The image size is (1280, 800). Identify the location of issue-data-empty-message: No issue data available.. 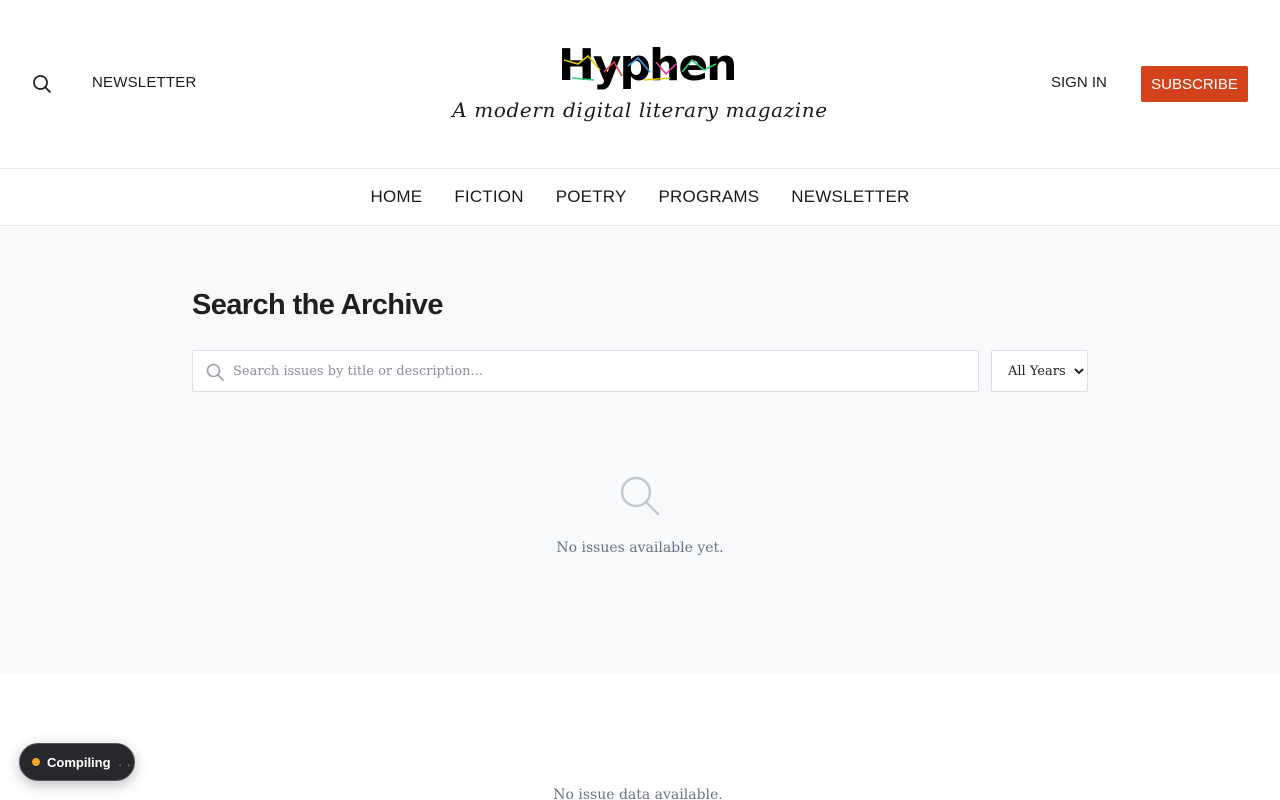
(638, 793).